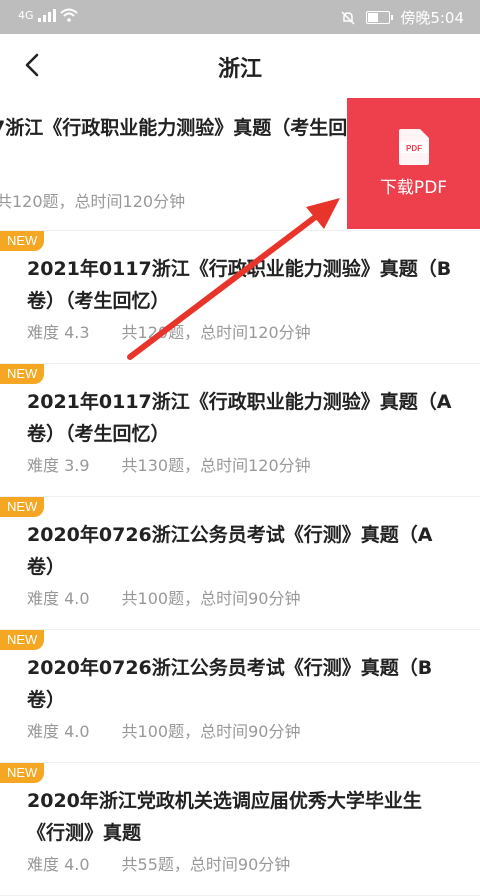 Image resolution: width=480 pixels, height=896 pixels. I want to click on pdf-file-icon: PDF, so click(413, 147).